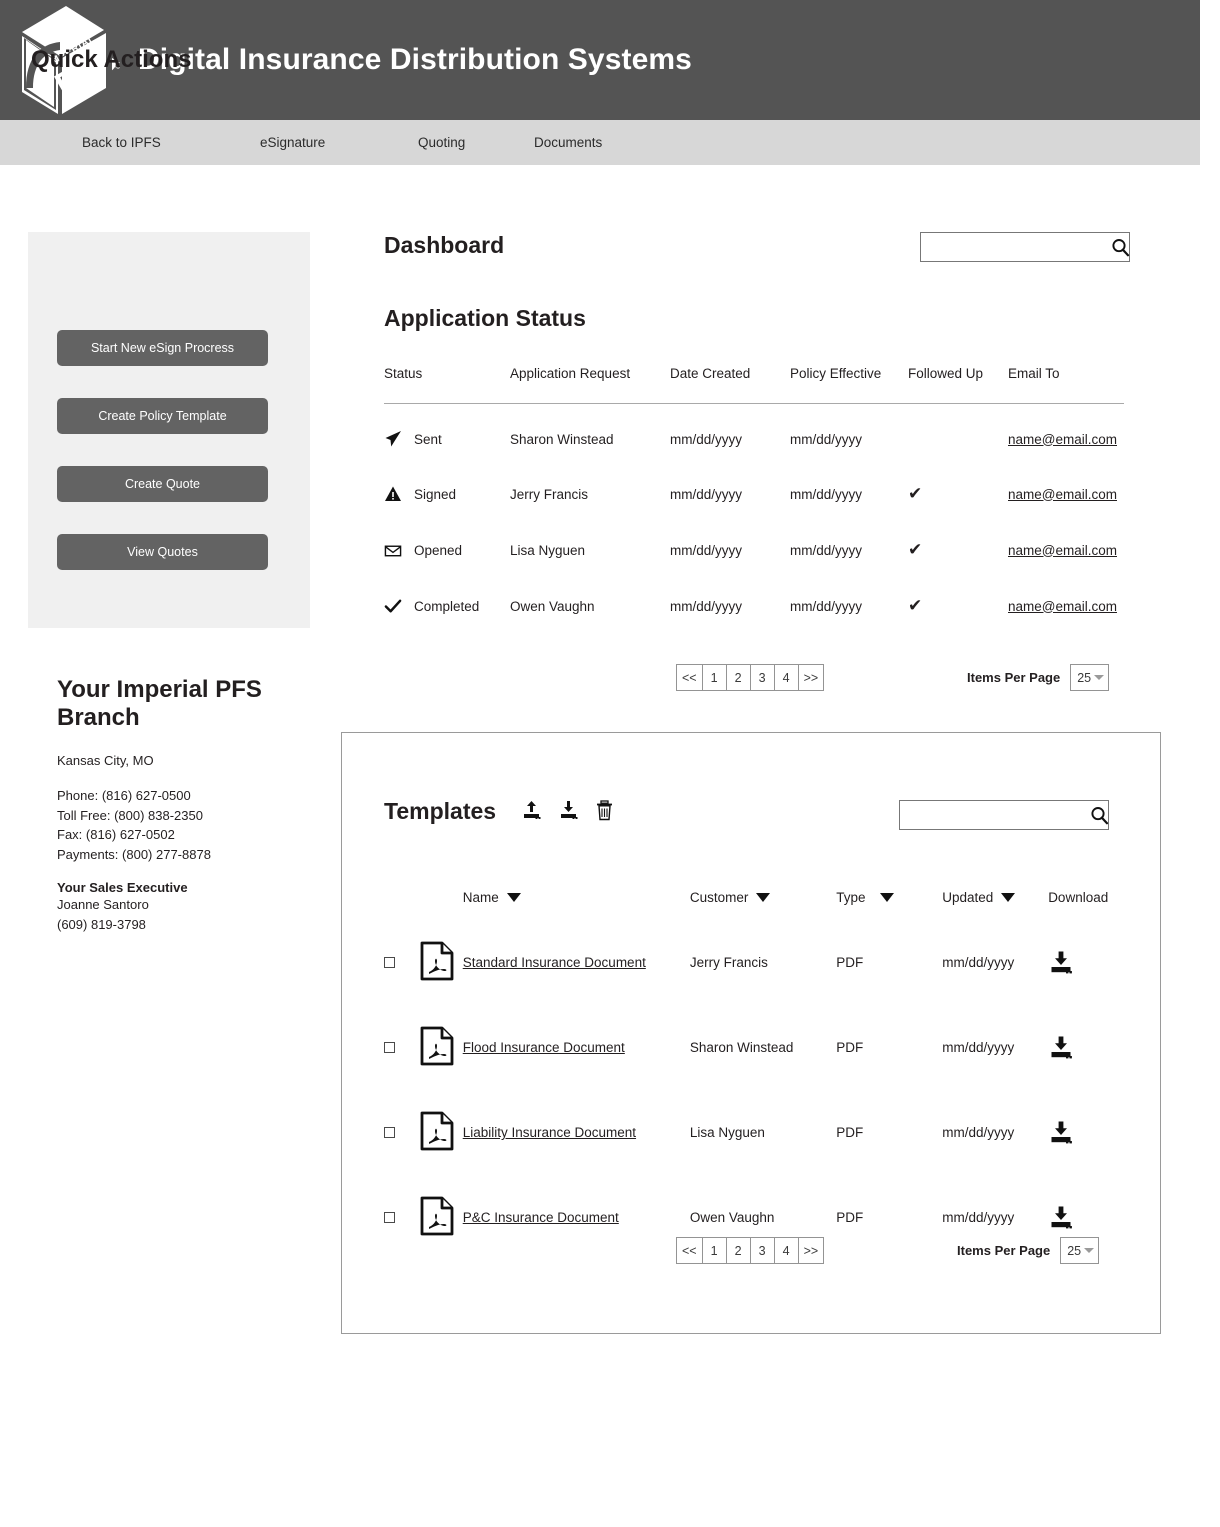 The image size is (1220, 1527). I want to click on template-name-link: Liability Insurance Document, so click(549, 1132).